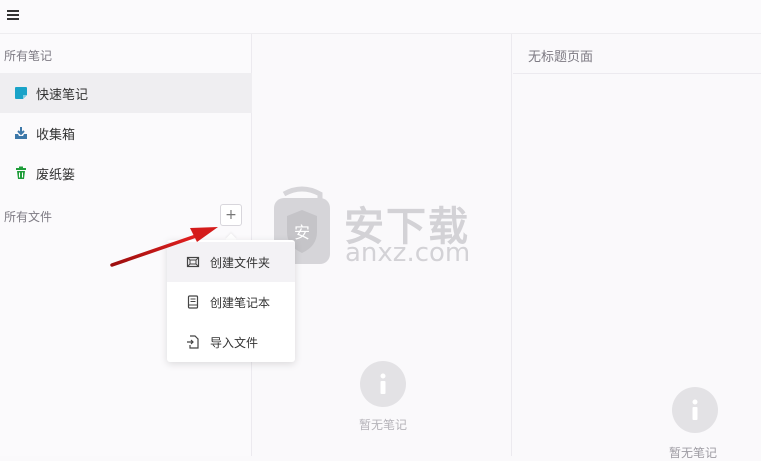 This screenshot has height=461, width=761. Describe the element at coordinates (126, 93) in the screenshot. I see `sidebar-item-quick-notes: 快速笔记` at that location.